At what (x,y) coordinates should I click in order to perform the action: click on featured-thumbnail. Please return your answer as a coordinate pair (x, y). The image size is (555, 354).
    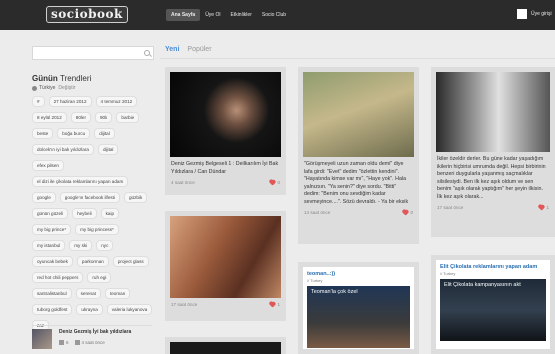
    Looking at the image, I should click on (42, 339).